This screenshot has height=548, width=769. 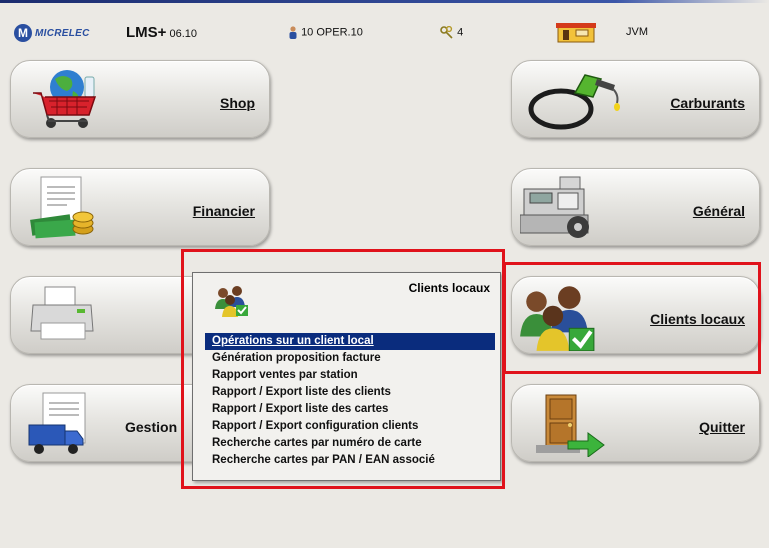 I want to click on app-name: LMS+, so click(x=146, y=32).